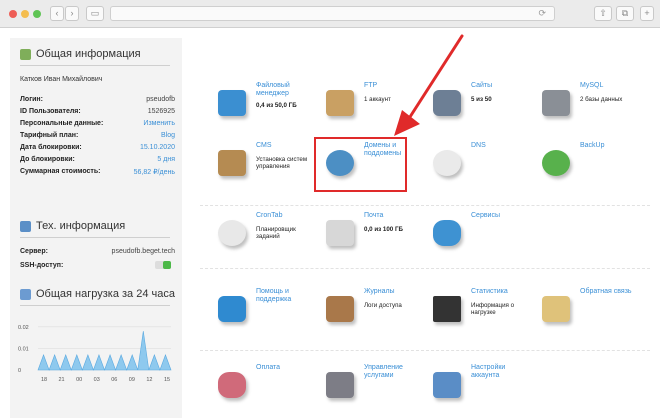 The image size is (660, 420). Describe the element at coordinates (479, 237) in the screenshot. I see `tile-services: Сервисы` at that location.